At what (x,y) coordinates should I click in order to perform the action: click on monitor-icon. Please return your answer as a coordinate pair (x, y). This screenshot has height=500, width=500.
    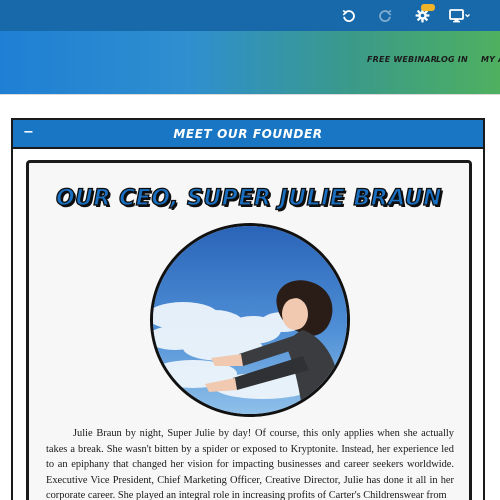
    Looking at the image, I should click on (459, 15).